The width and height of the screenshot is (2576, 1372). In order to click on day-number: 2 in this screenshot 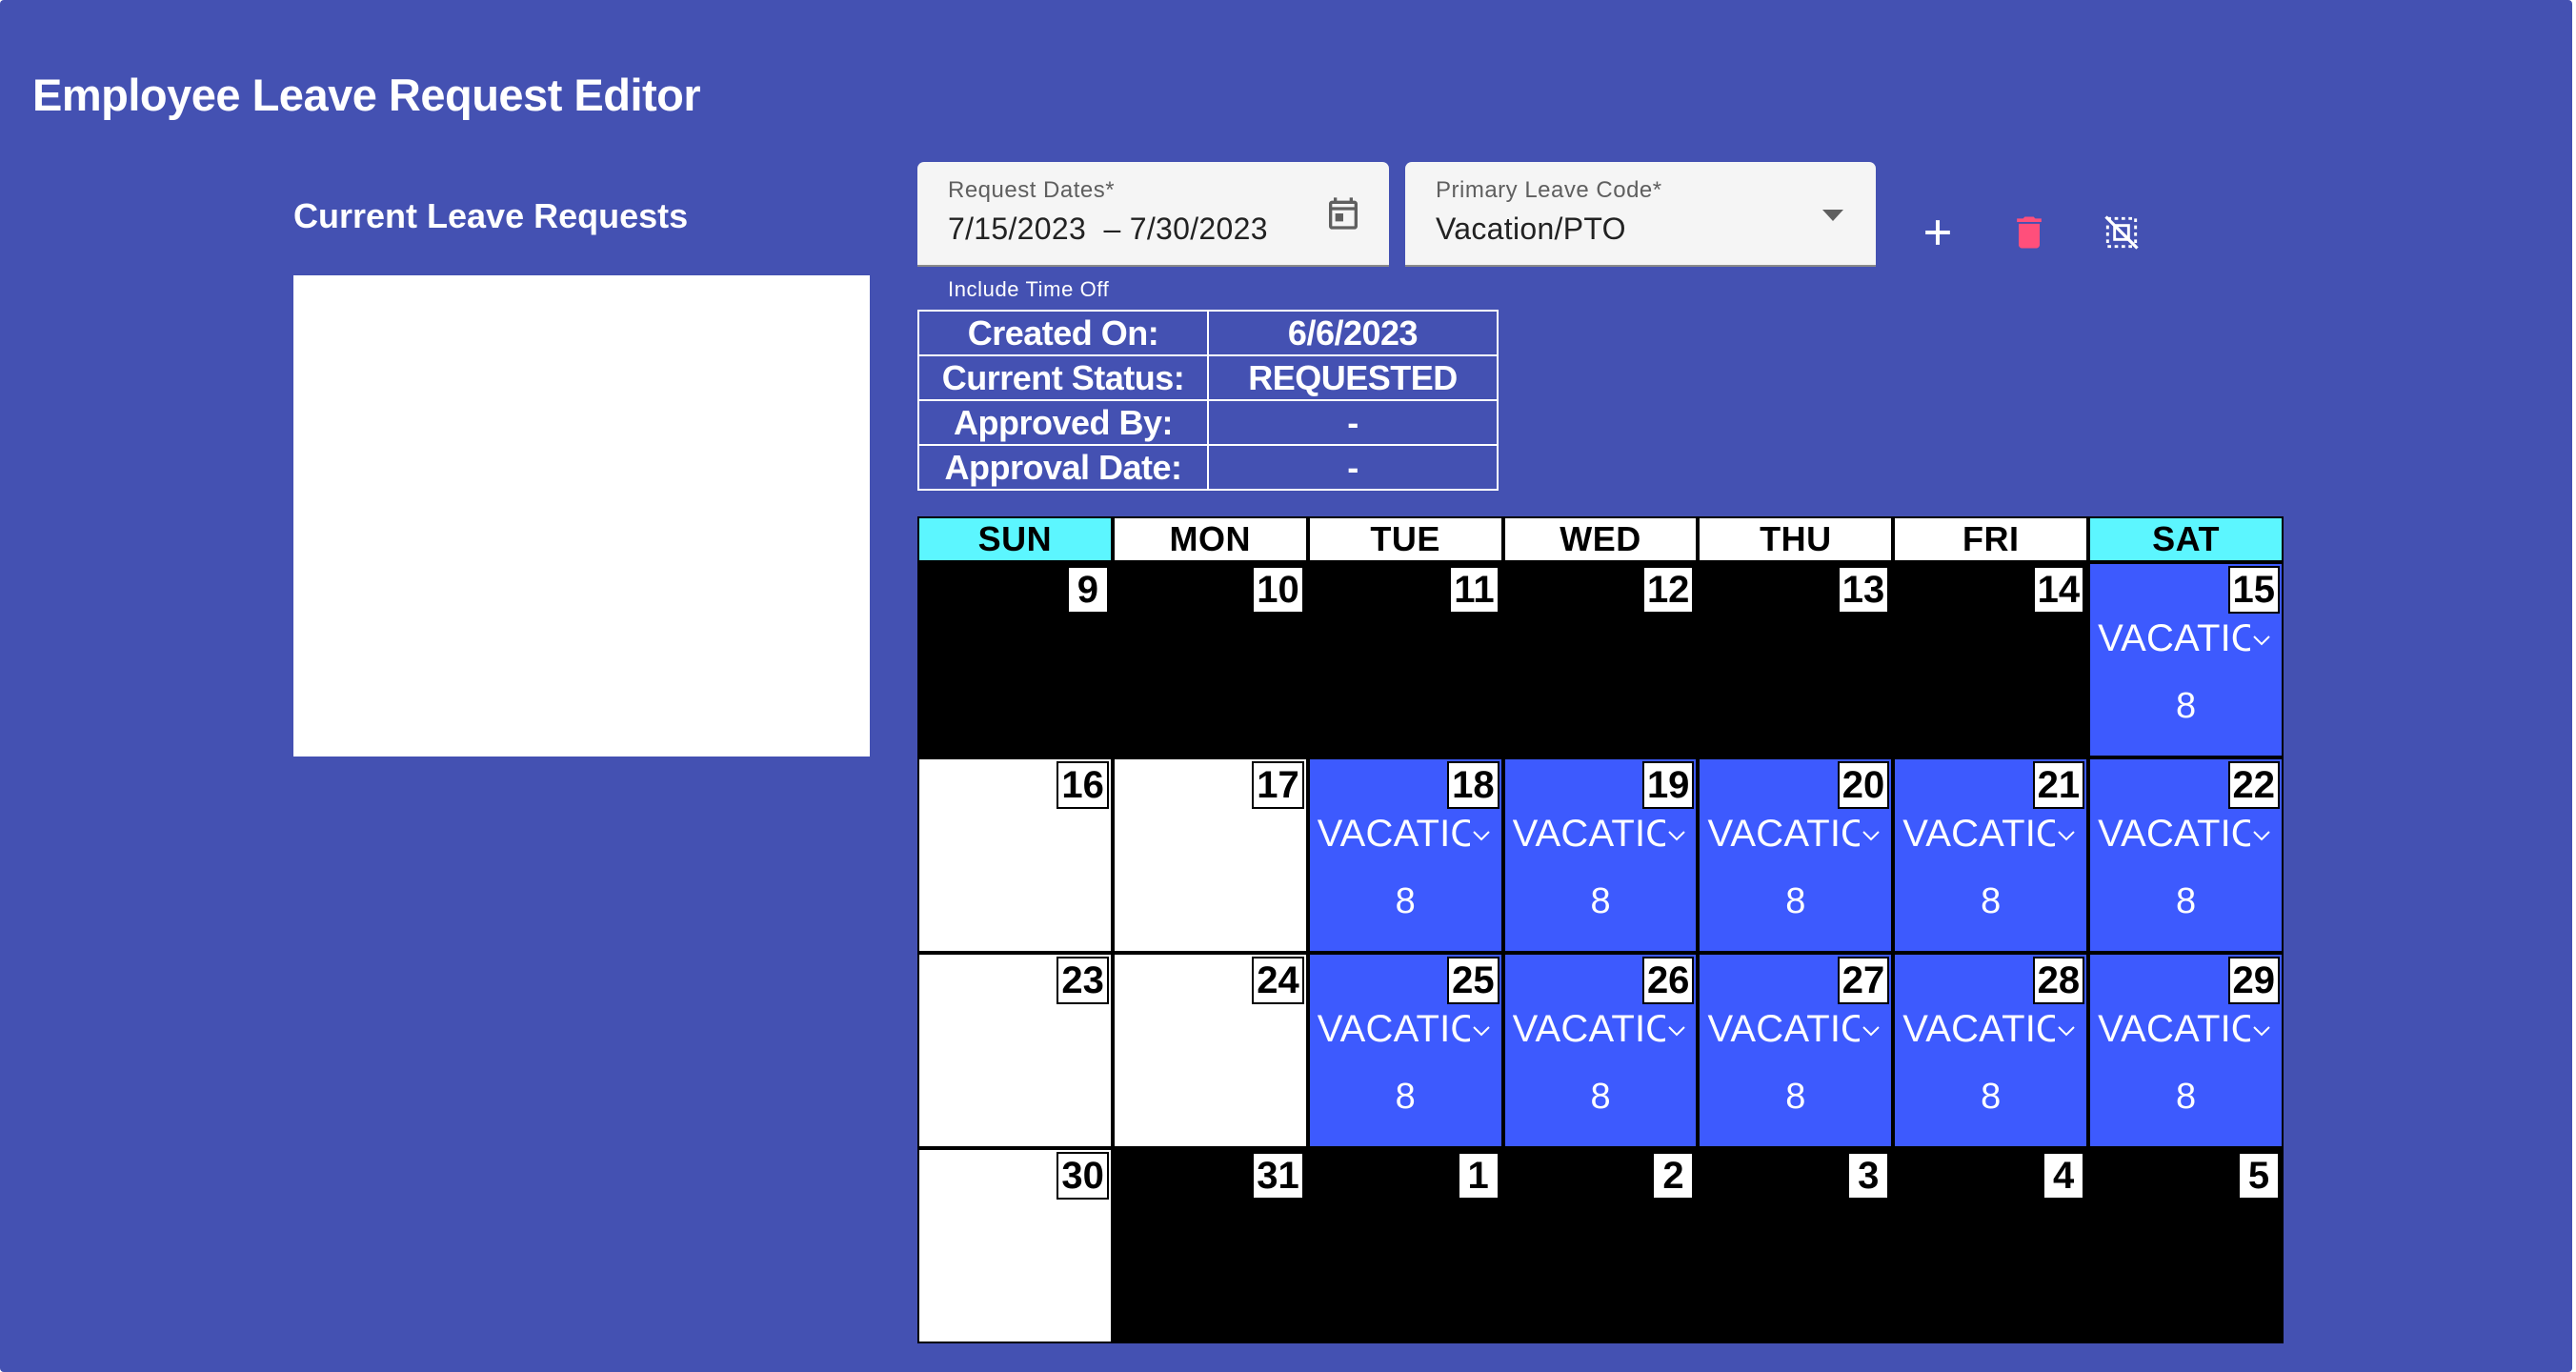, I will do `click(1673, 1176)`.